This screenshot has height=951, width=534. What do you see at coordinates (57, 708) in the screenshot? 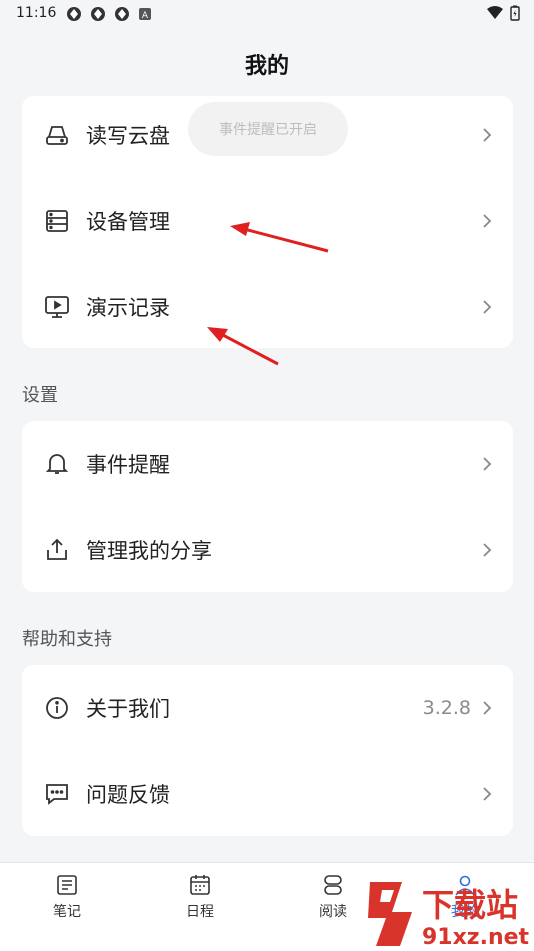
I see `info-icon` at bounding box center [57, 708].